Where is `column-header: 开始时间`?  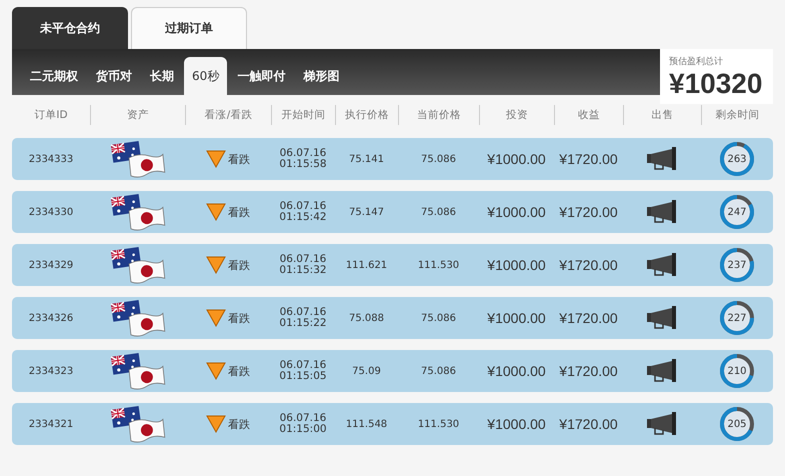 column-header: 开始时间 is located at coordinates (303, 115).